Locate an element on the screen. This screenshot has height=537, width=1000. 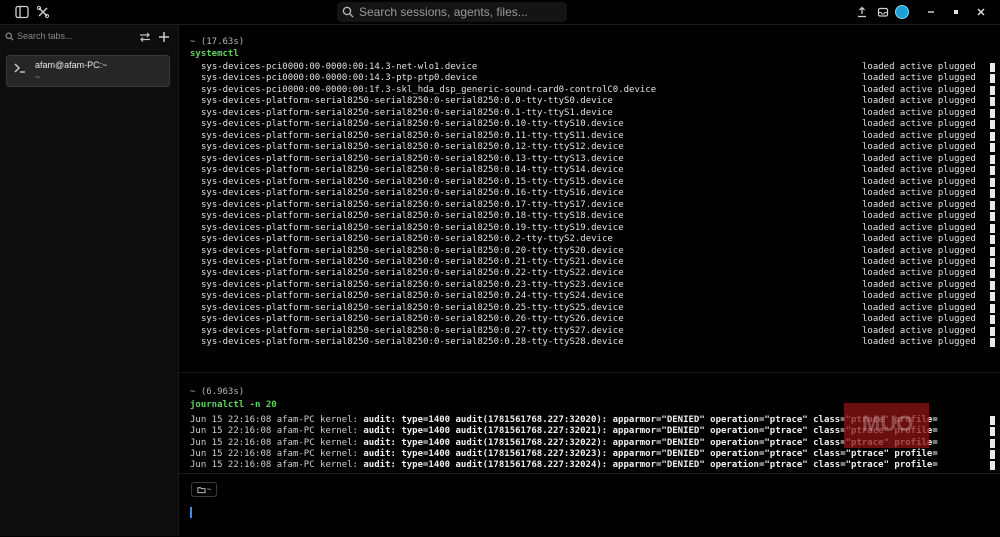
maximize-icon is located at coordinates (956, 12).